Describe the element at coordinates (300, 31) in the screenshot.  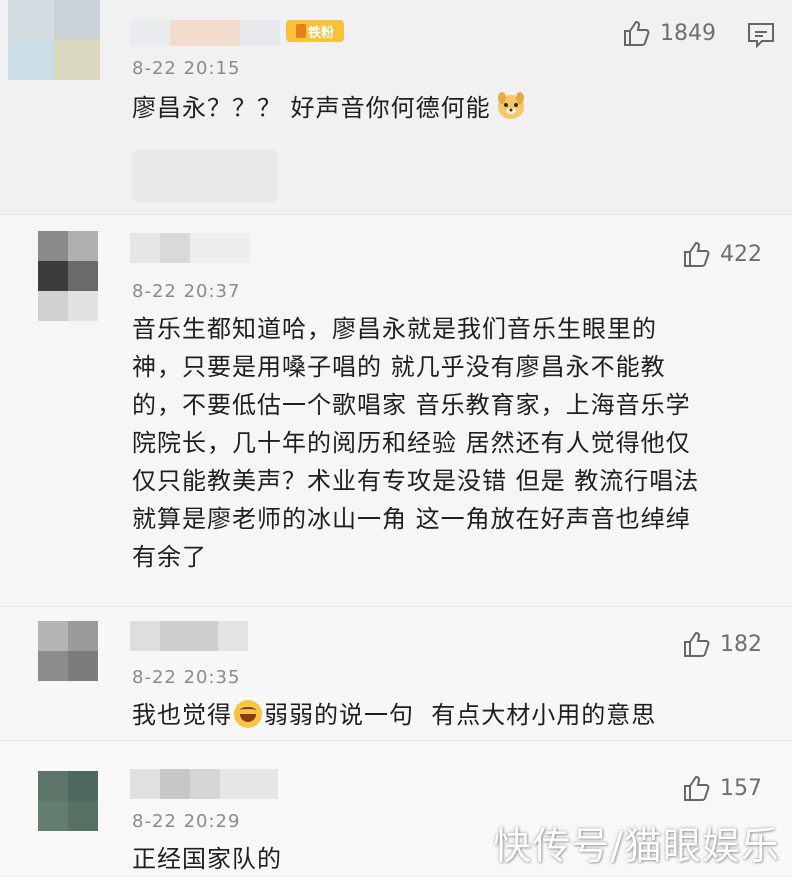
I see `badge-icon` at that location.